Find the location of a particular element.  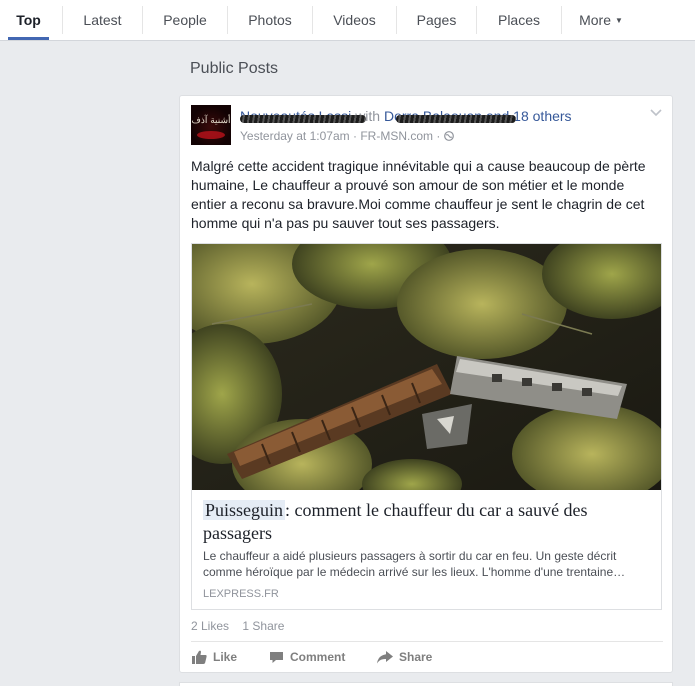

post-meta: Yesterday at 1:07am · FR-MSN.com · is located at coordinates (347, 136).